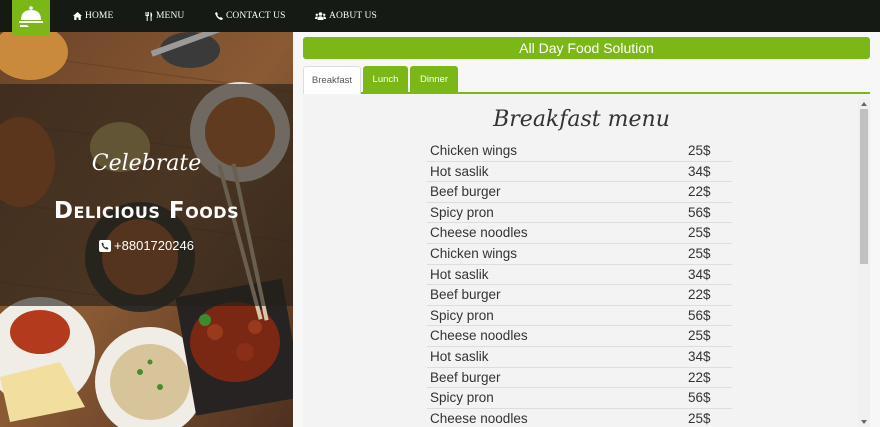 This screenshot has width=880, height=427. What do you see at coordinates (99, 16) in the screenshot?
I see `nav-home-label: HOME` at bounding box center [99, 16].